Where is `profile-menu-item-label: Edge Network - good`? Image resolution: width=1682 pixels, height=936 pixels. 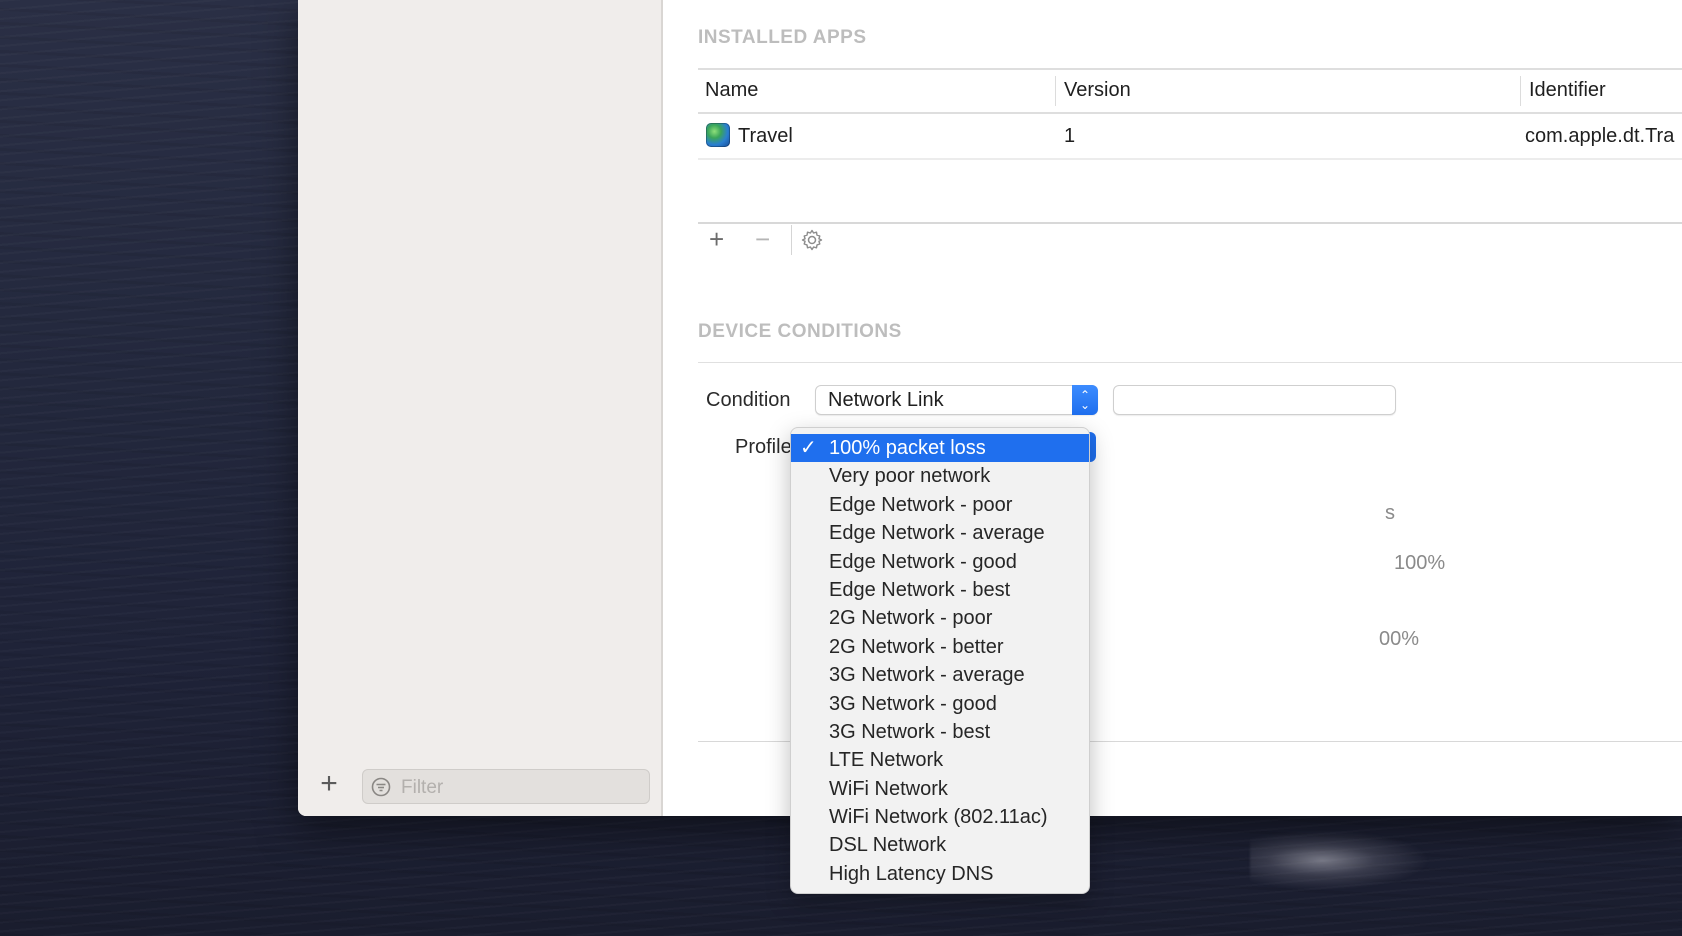 profile-menu-item-label: Edge Network - good is located at coordinates (923, 561).